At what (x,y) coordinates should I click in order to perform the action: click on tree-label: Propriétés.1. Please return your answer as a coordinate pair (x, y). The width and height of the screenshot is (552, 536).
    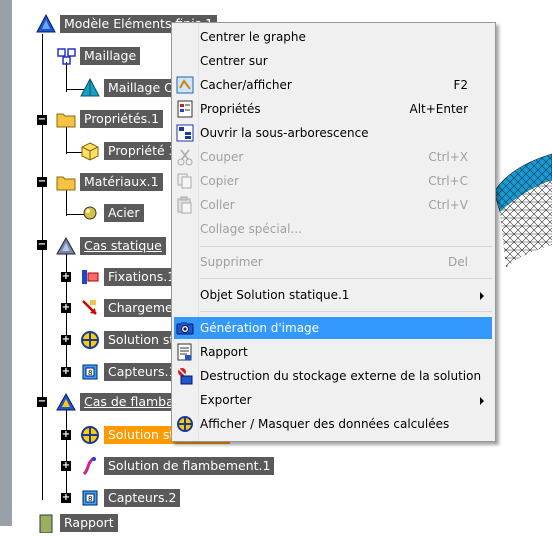
    Looking at the image, I should click on (122, 119).